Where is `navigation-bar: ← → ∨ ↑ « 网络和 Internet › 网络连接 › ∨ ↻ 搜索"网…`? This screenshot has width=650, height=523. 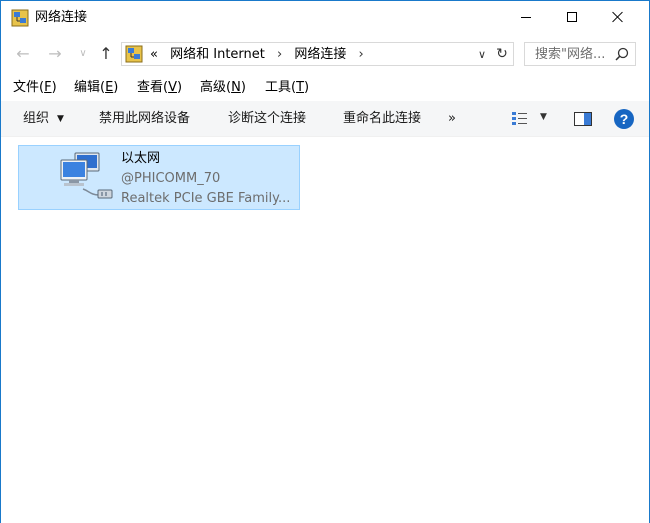 navigation-bar: ← → ∨ ↑ « 网络和 Internet › 网络连接 › ∨ ↻ 搜索"网… is located at coordinates (325, 54).